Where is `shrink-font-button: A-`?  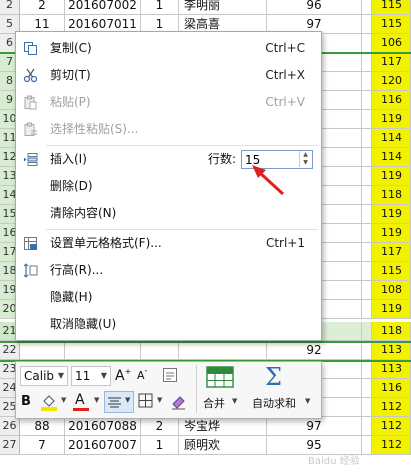 shrink-font-button: A- is located at coordinates (145, 376).